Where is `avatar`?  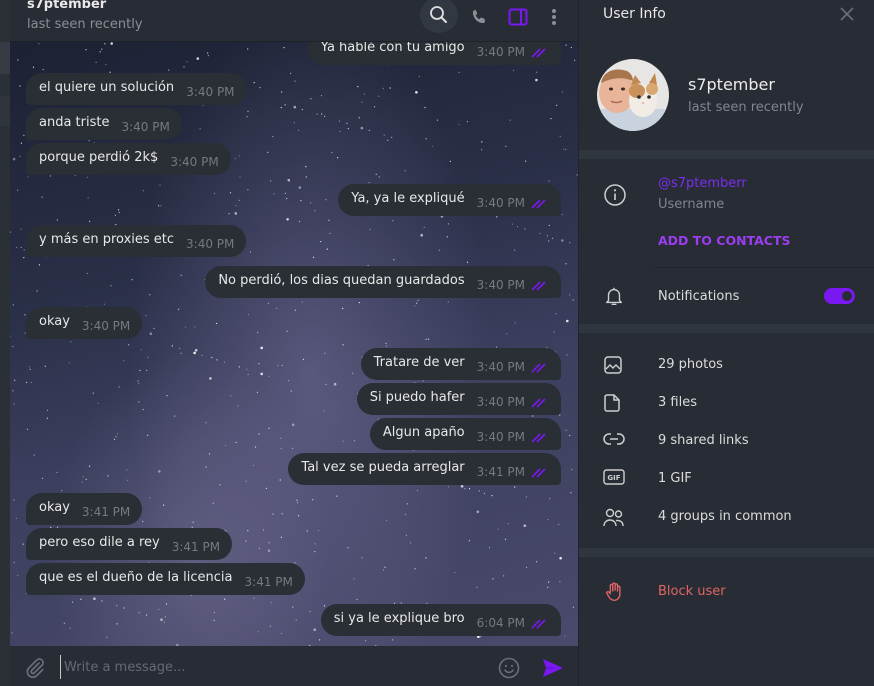 avatar is located at coordinates (633, 95).